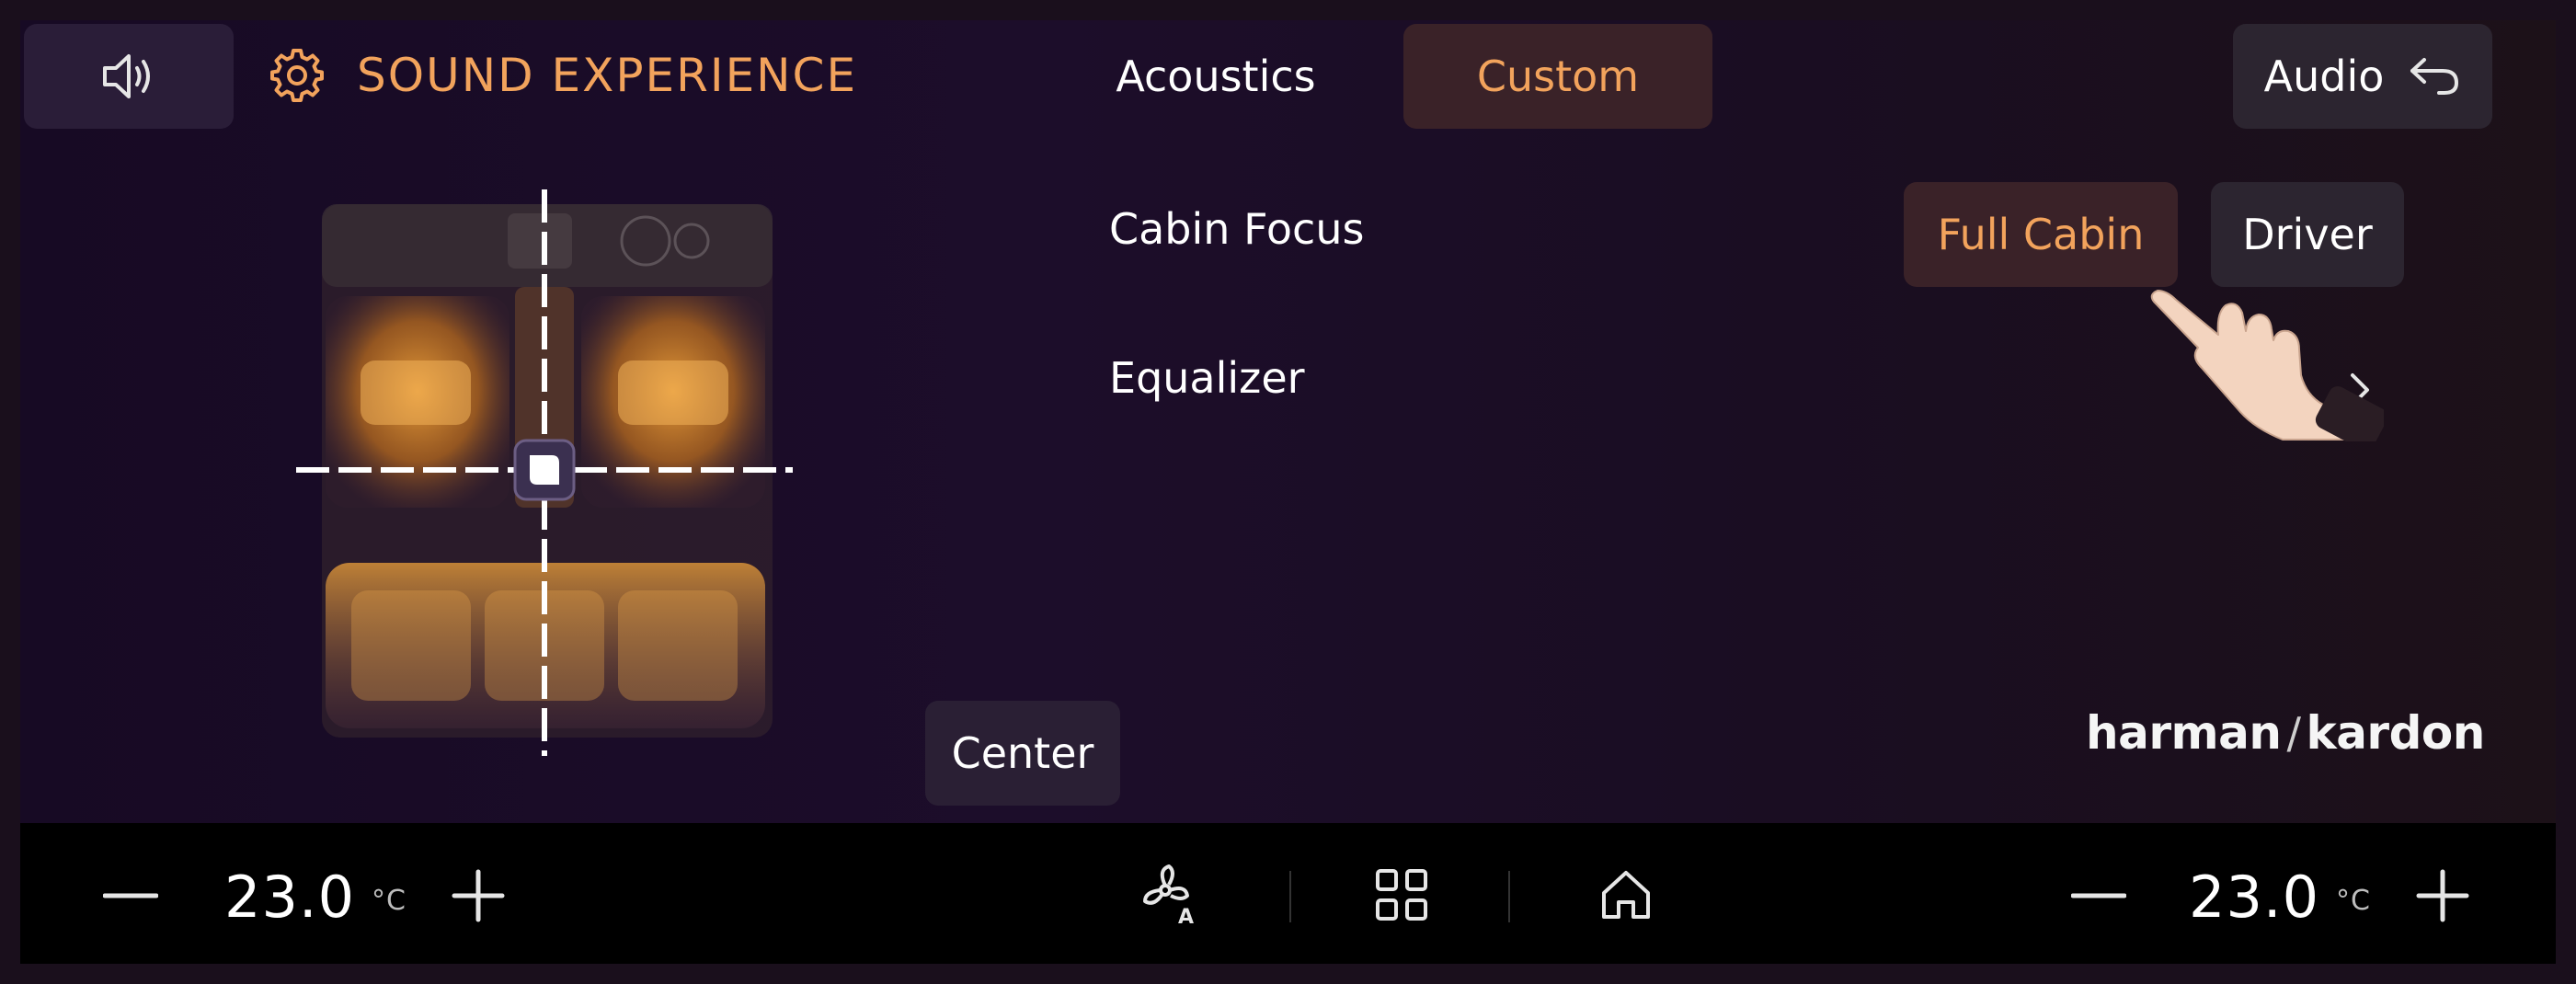  Describe the element at coordinates (2184, 733) in the screenshot. I see `brand-left: harman` at that location.